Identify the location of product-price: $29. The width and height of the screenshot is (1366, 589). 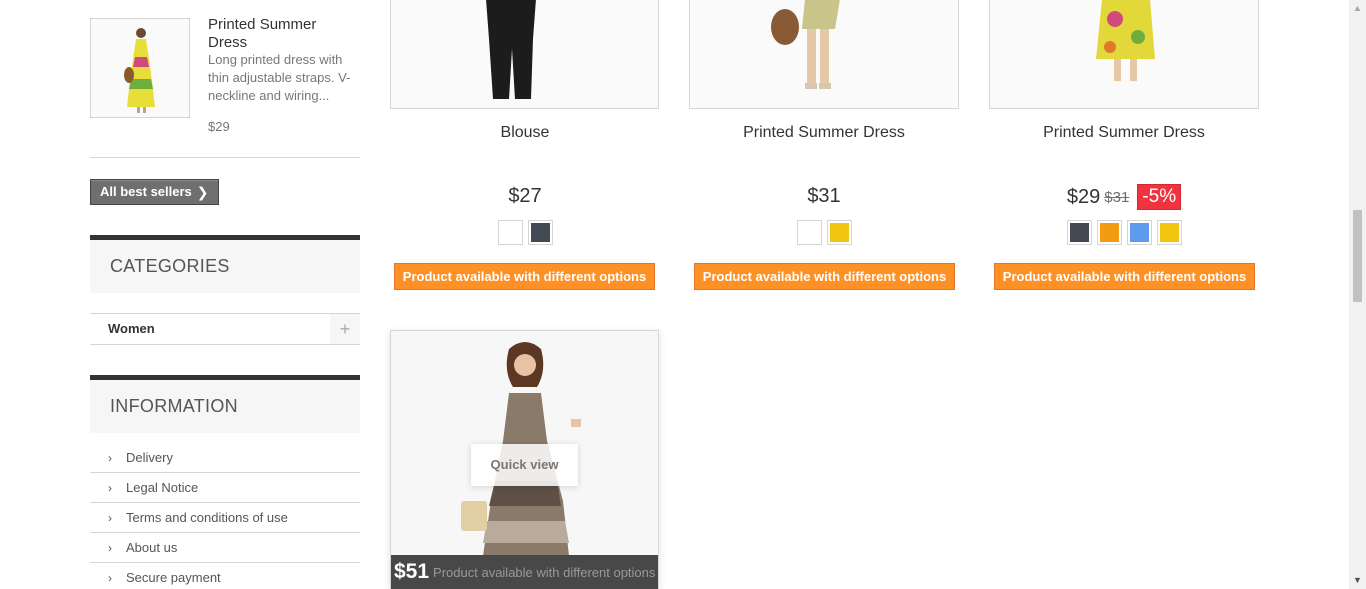
(1083, 196).